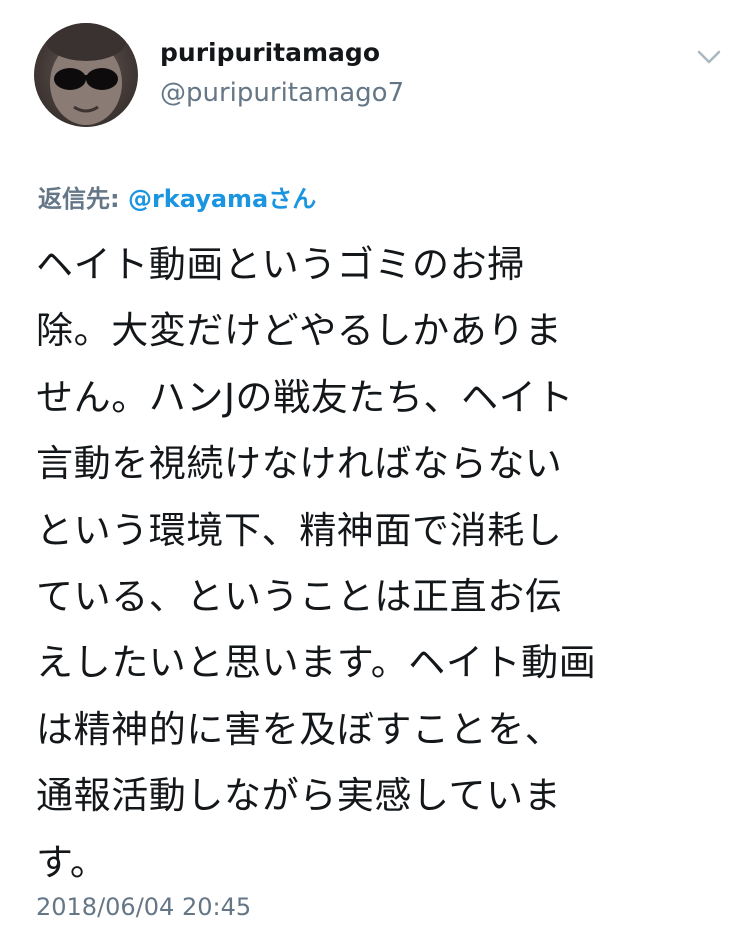  I want to click on tweet-text-line: せん。ハンJの戦友たち、ヘイト, so click(305, 397).